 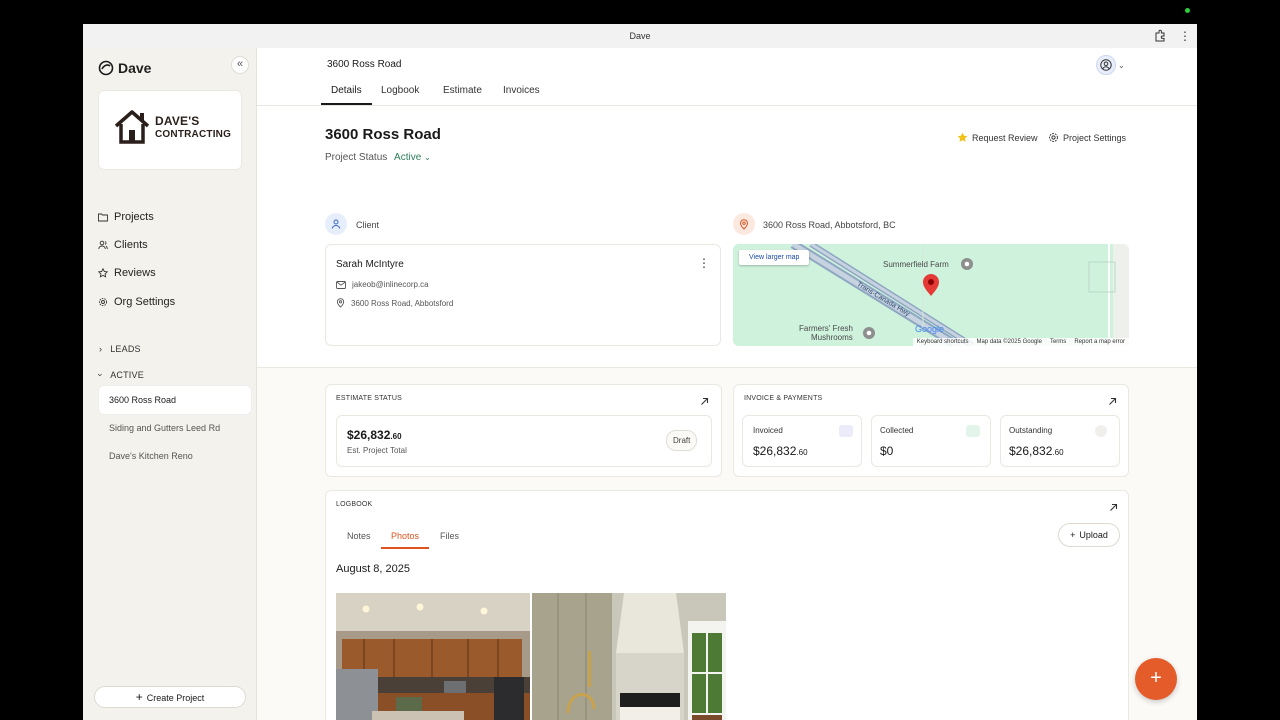 I want to click on map-footer-link: Report a map error, so click(x=1099, y=342).